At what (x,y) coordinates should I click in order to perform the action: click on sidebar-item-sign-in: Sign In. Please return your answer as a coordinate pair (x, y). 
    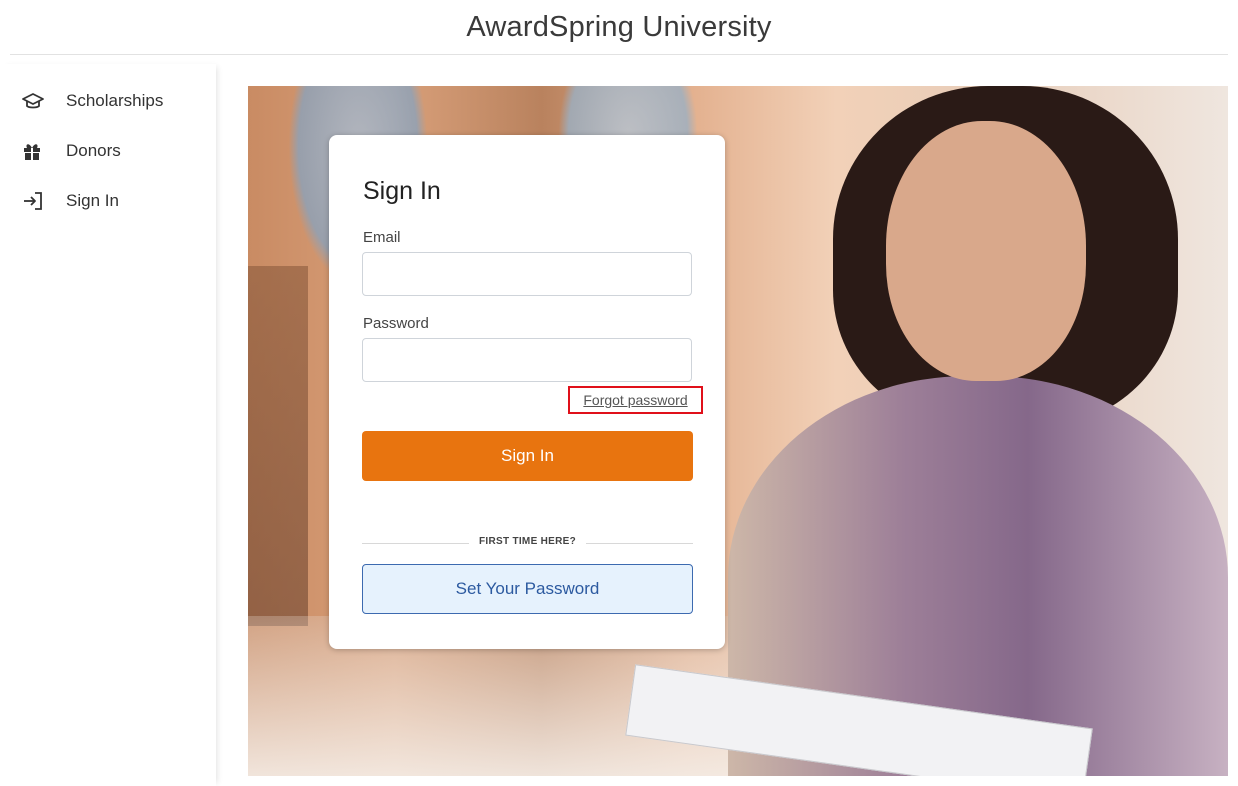
    Looking at the image, I should click on (70, 201).